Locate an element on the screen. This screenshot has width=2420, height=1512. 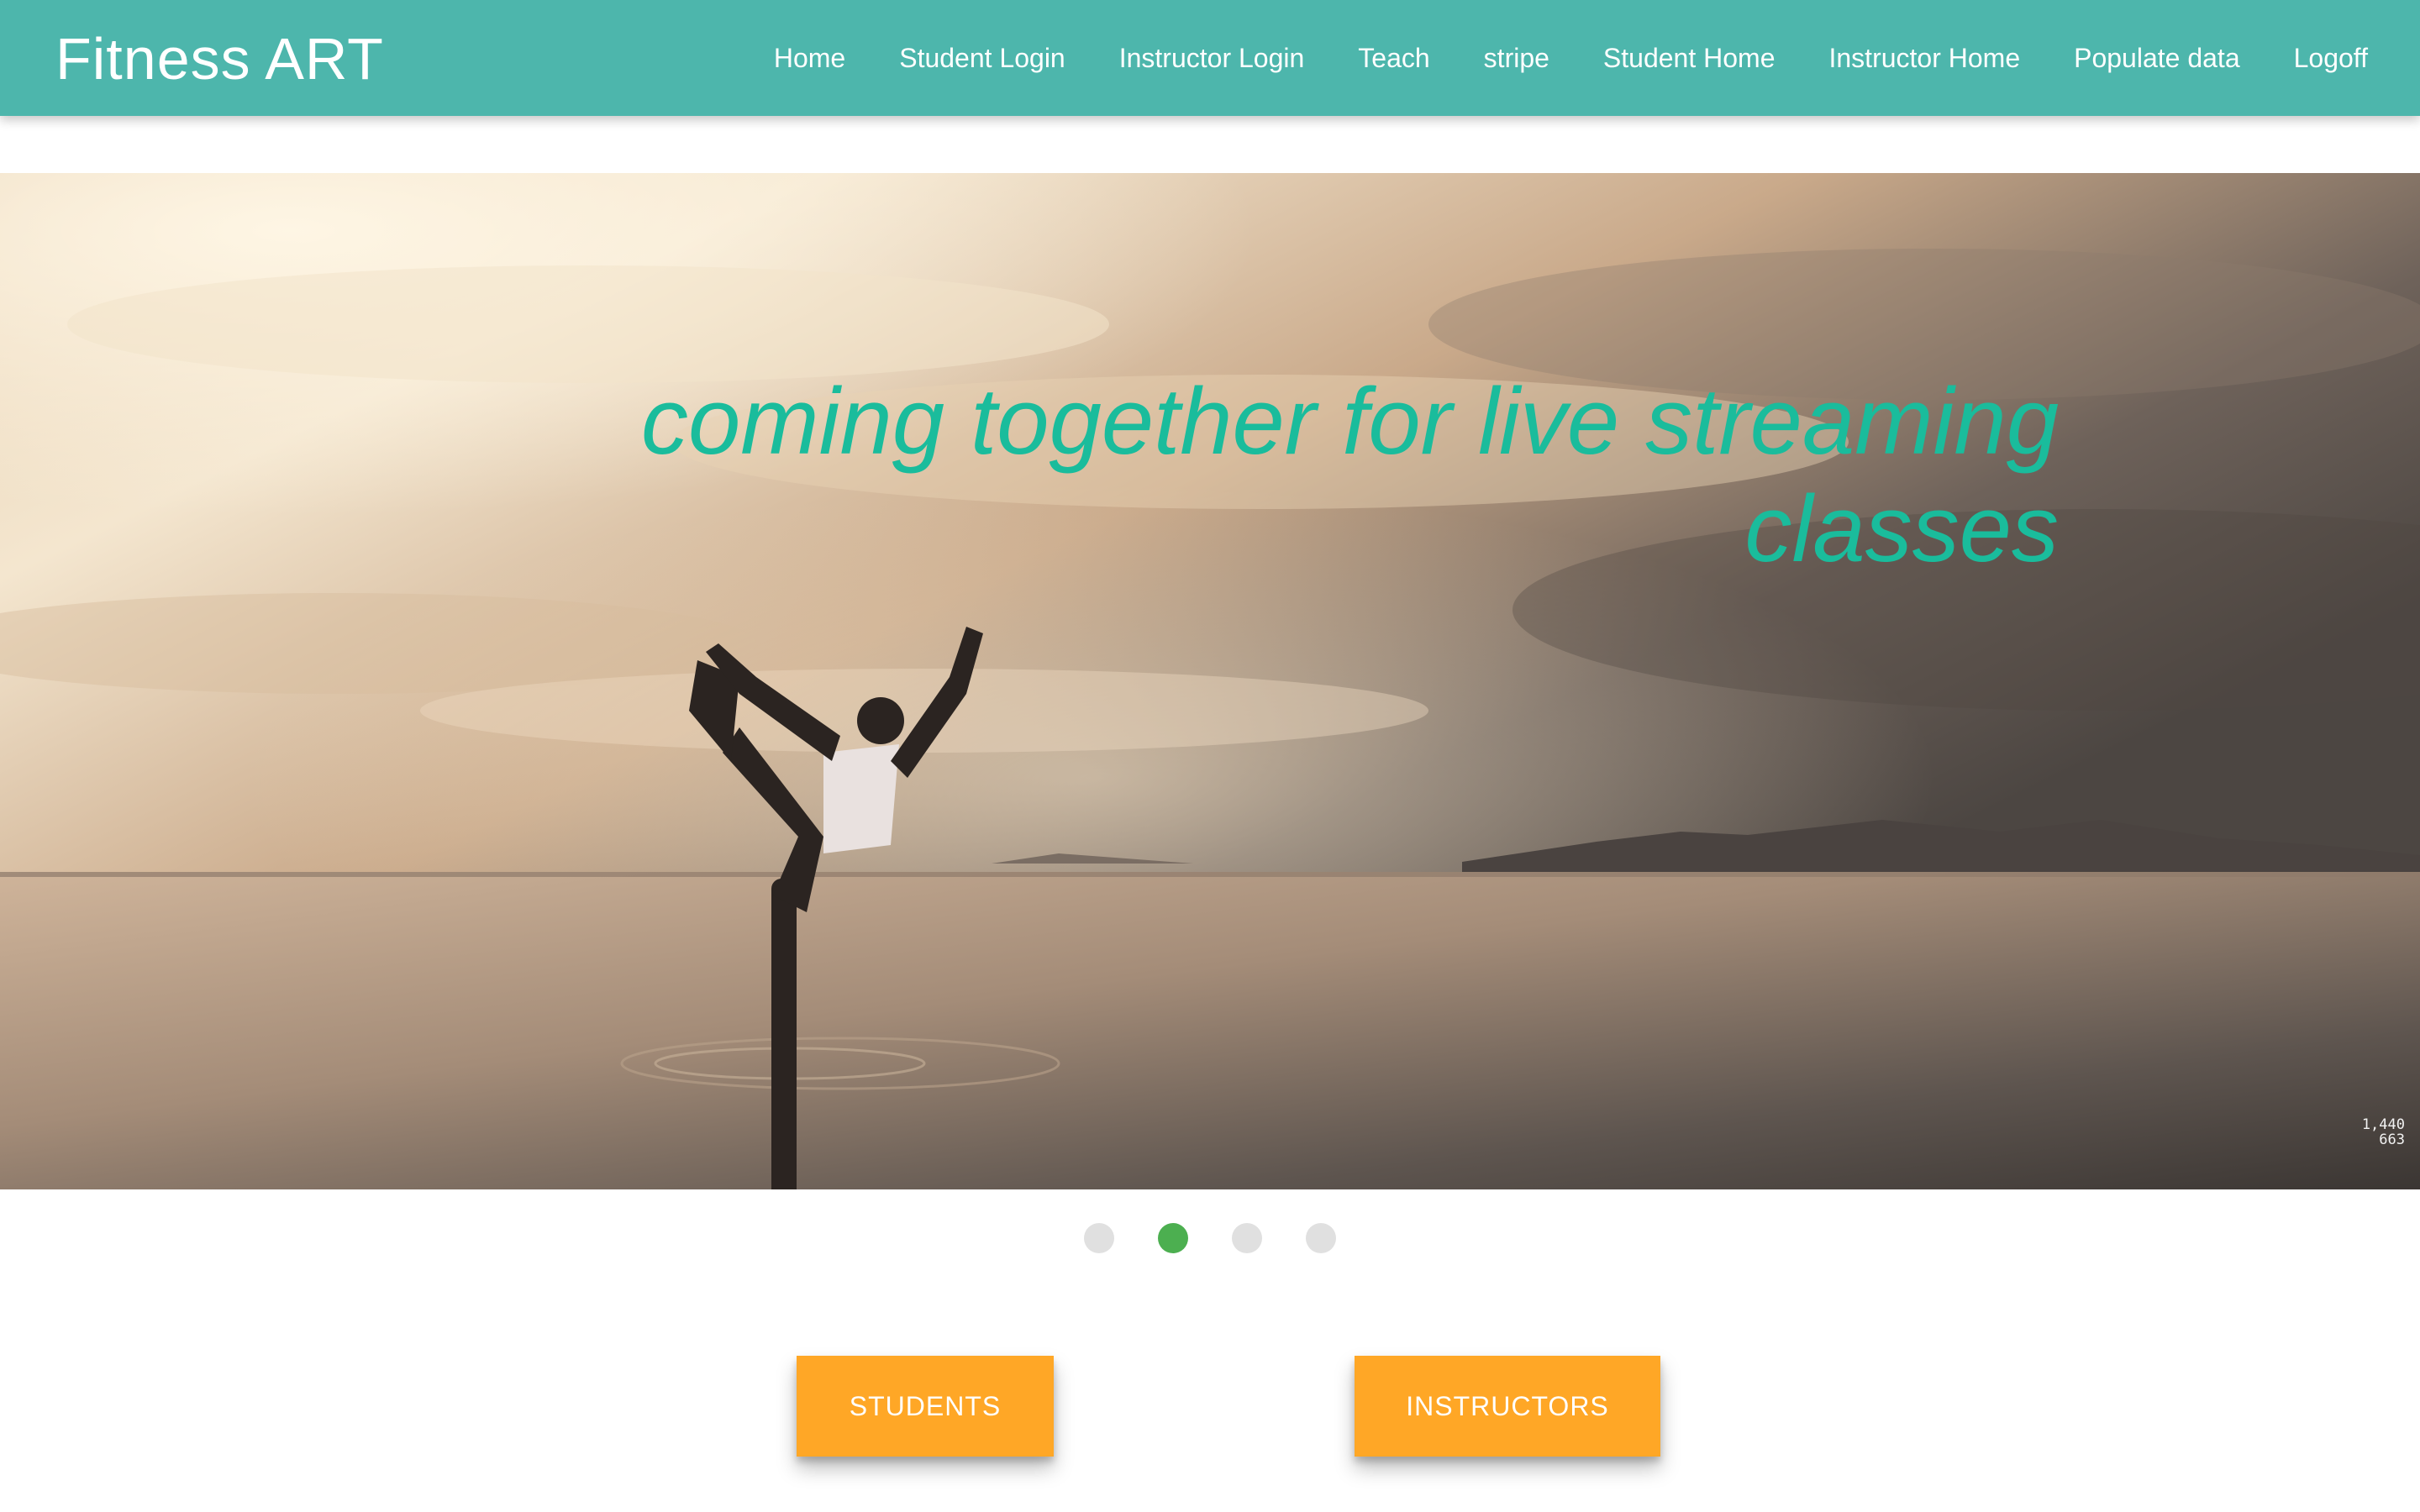
students-button: STUDENTS is located at coordinates (926, 1406).